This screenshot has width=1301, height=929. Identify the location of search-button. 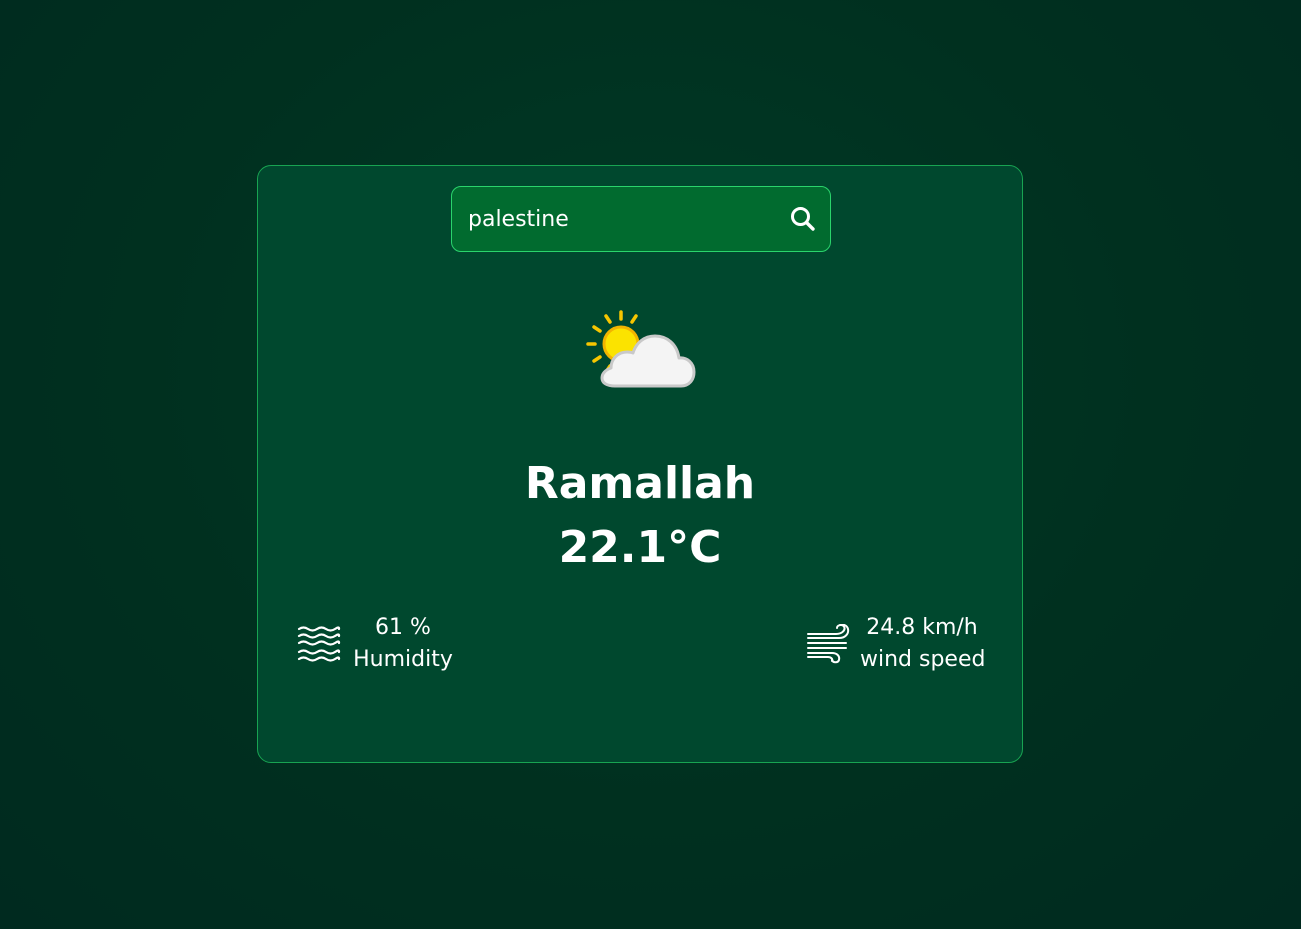
(803, 219).